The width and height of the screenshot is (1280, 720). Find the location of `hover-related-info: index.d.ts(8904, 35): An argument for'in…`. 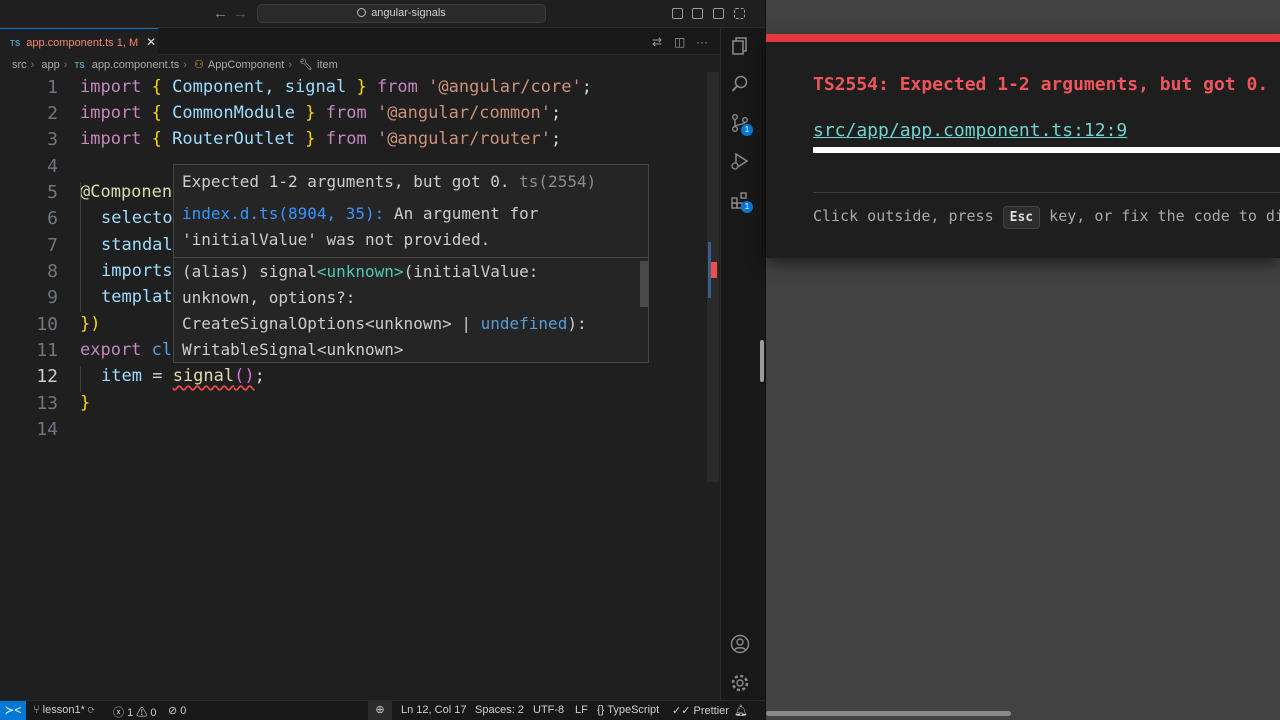

hover-related-info: index.d.ts(8904, 35): An argument for'in… is located at coordinates (360, 226).